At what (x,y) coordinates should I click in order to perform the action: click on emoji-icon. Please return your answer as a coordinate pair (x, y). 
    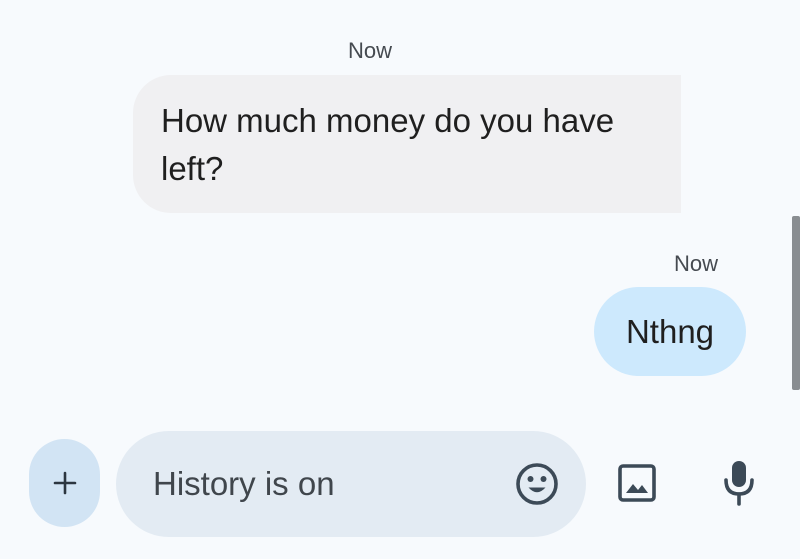
    Looking at the image, I should click on (537, 484).